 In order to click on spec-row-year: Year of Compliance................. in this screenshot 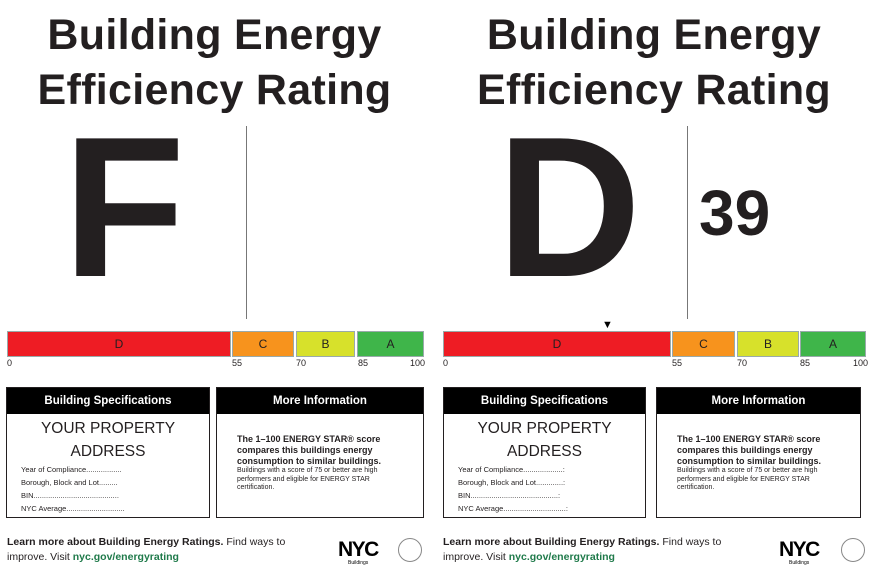, I will do `click(71, 469)`.